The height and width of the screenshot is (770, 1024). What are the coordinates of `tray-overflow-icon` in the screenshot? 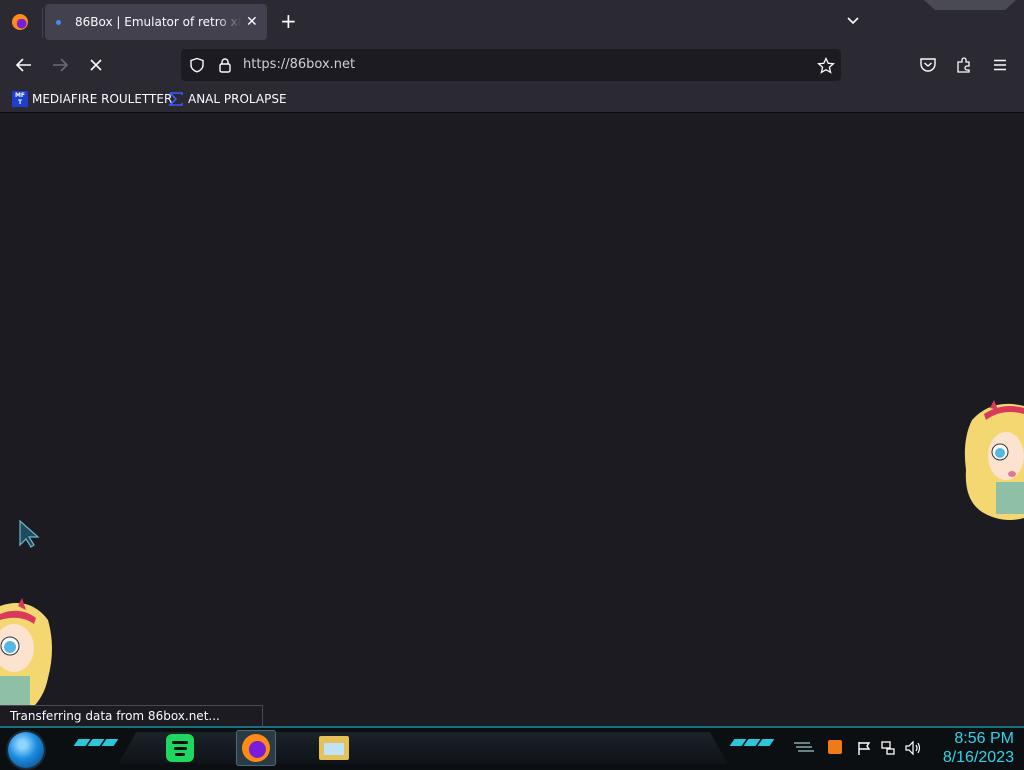 It's located at (804, 747).